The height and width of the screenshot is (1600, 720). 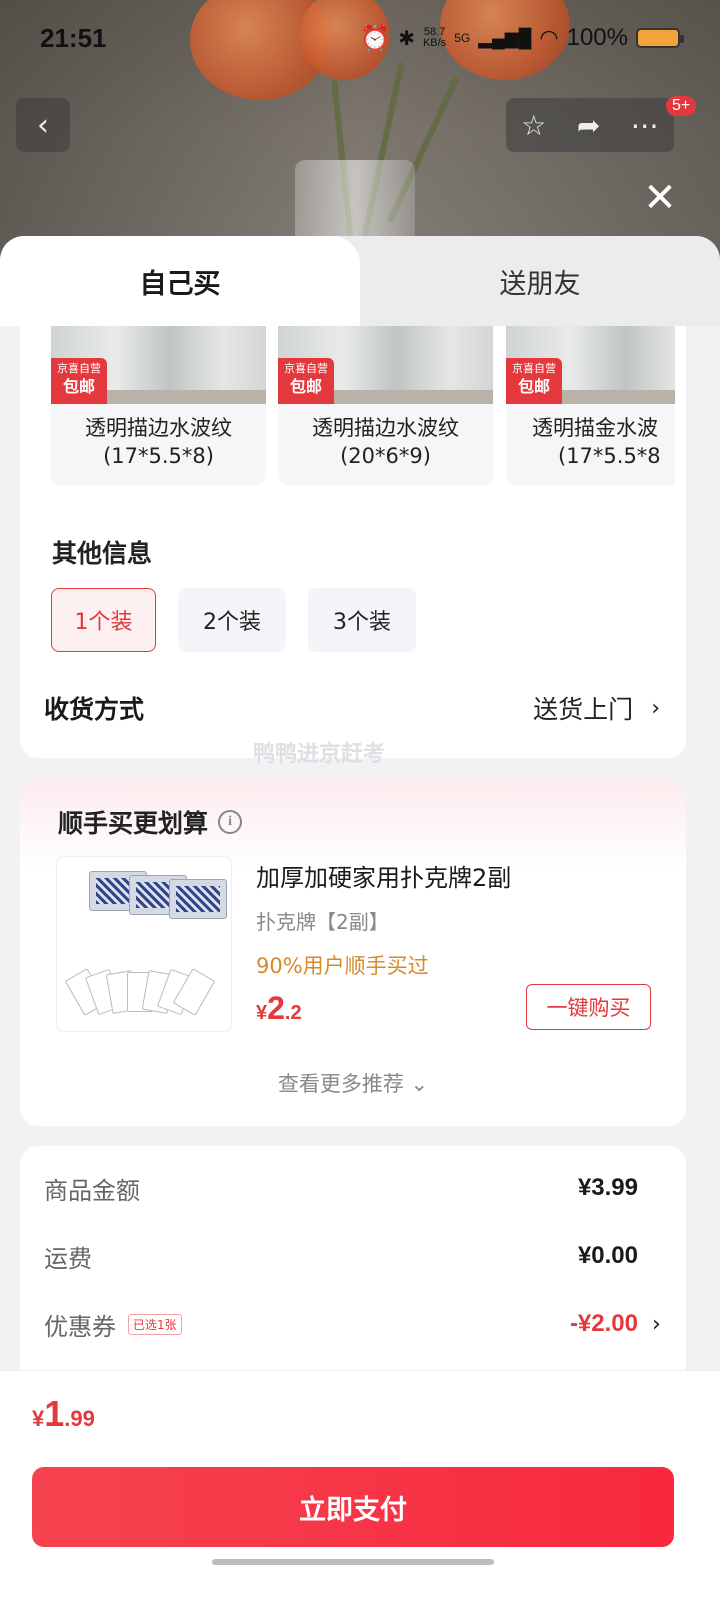 What do you see at coordinates (92, 1190) in the screenshot?
I see `goods-amount-label: 商品金额` at bounding box center [92, 1190].